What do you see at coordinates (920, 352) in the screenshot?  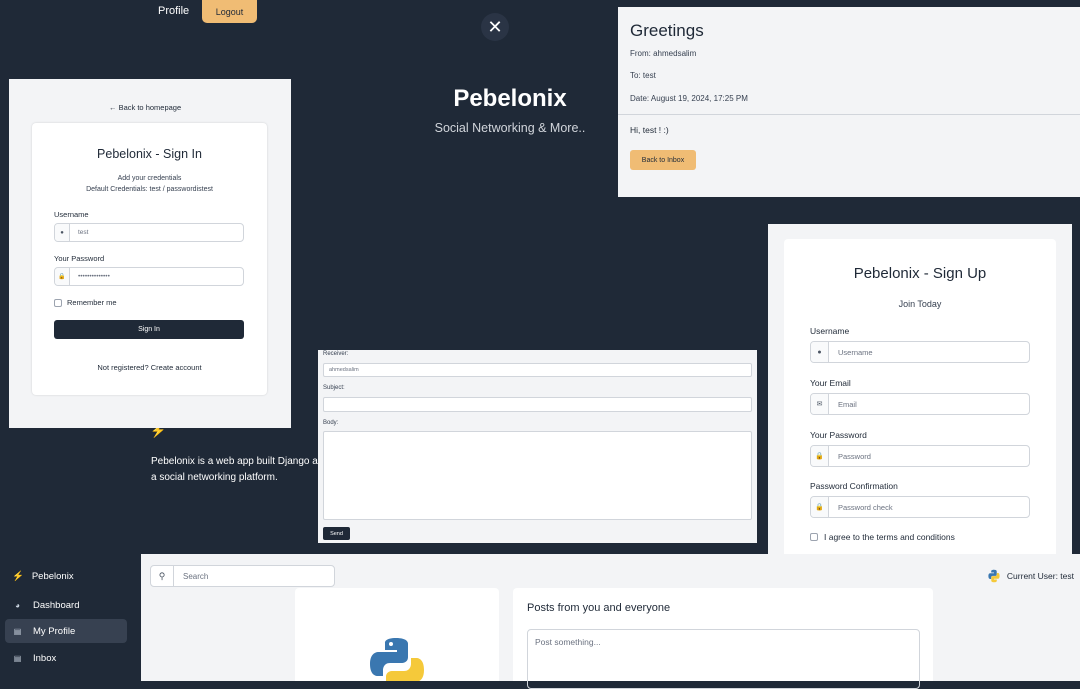 I see `signup-username-input: ● Username` at bounding box center [920, 352].